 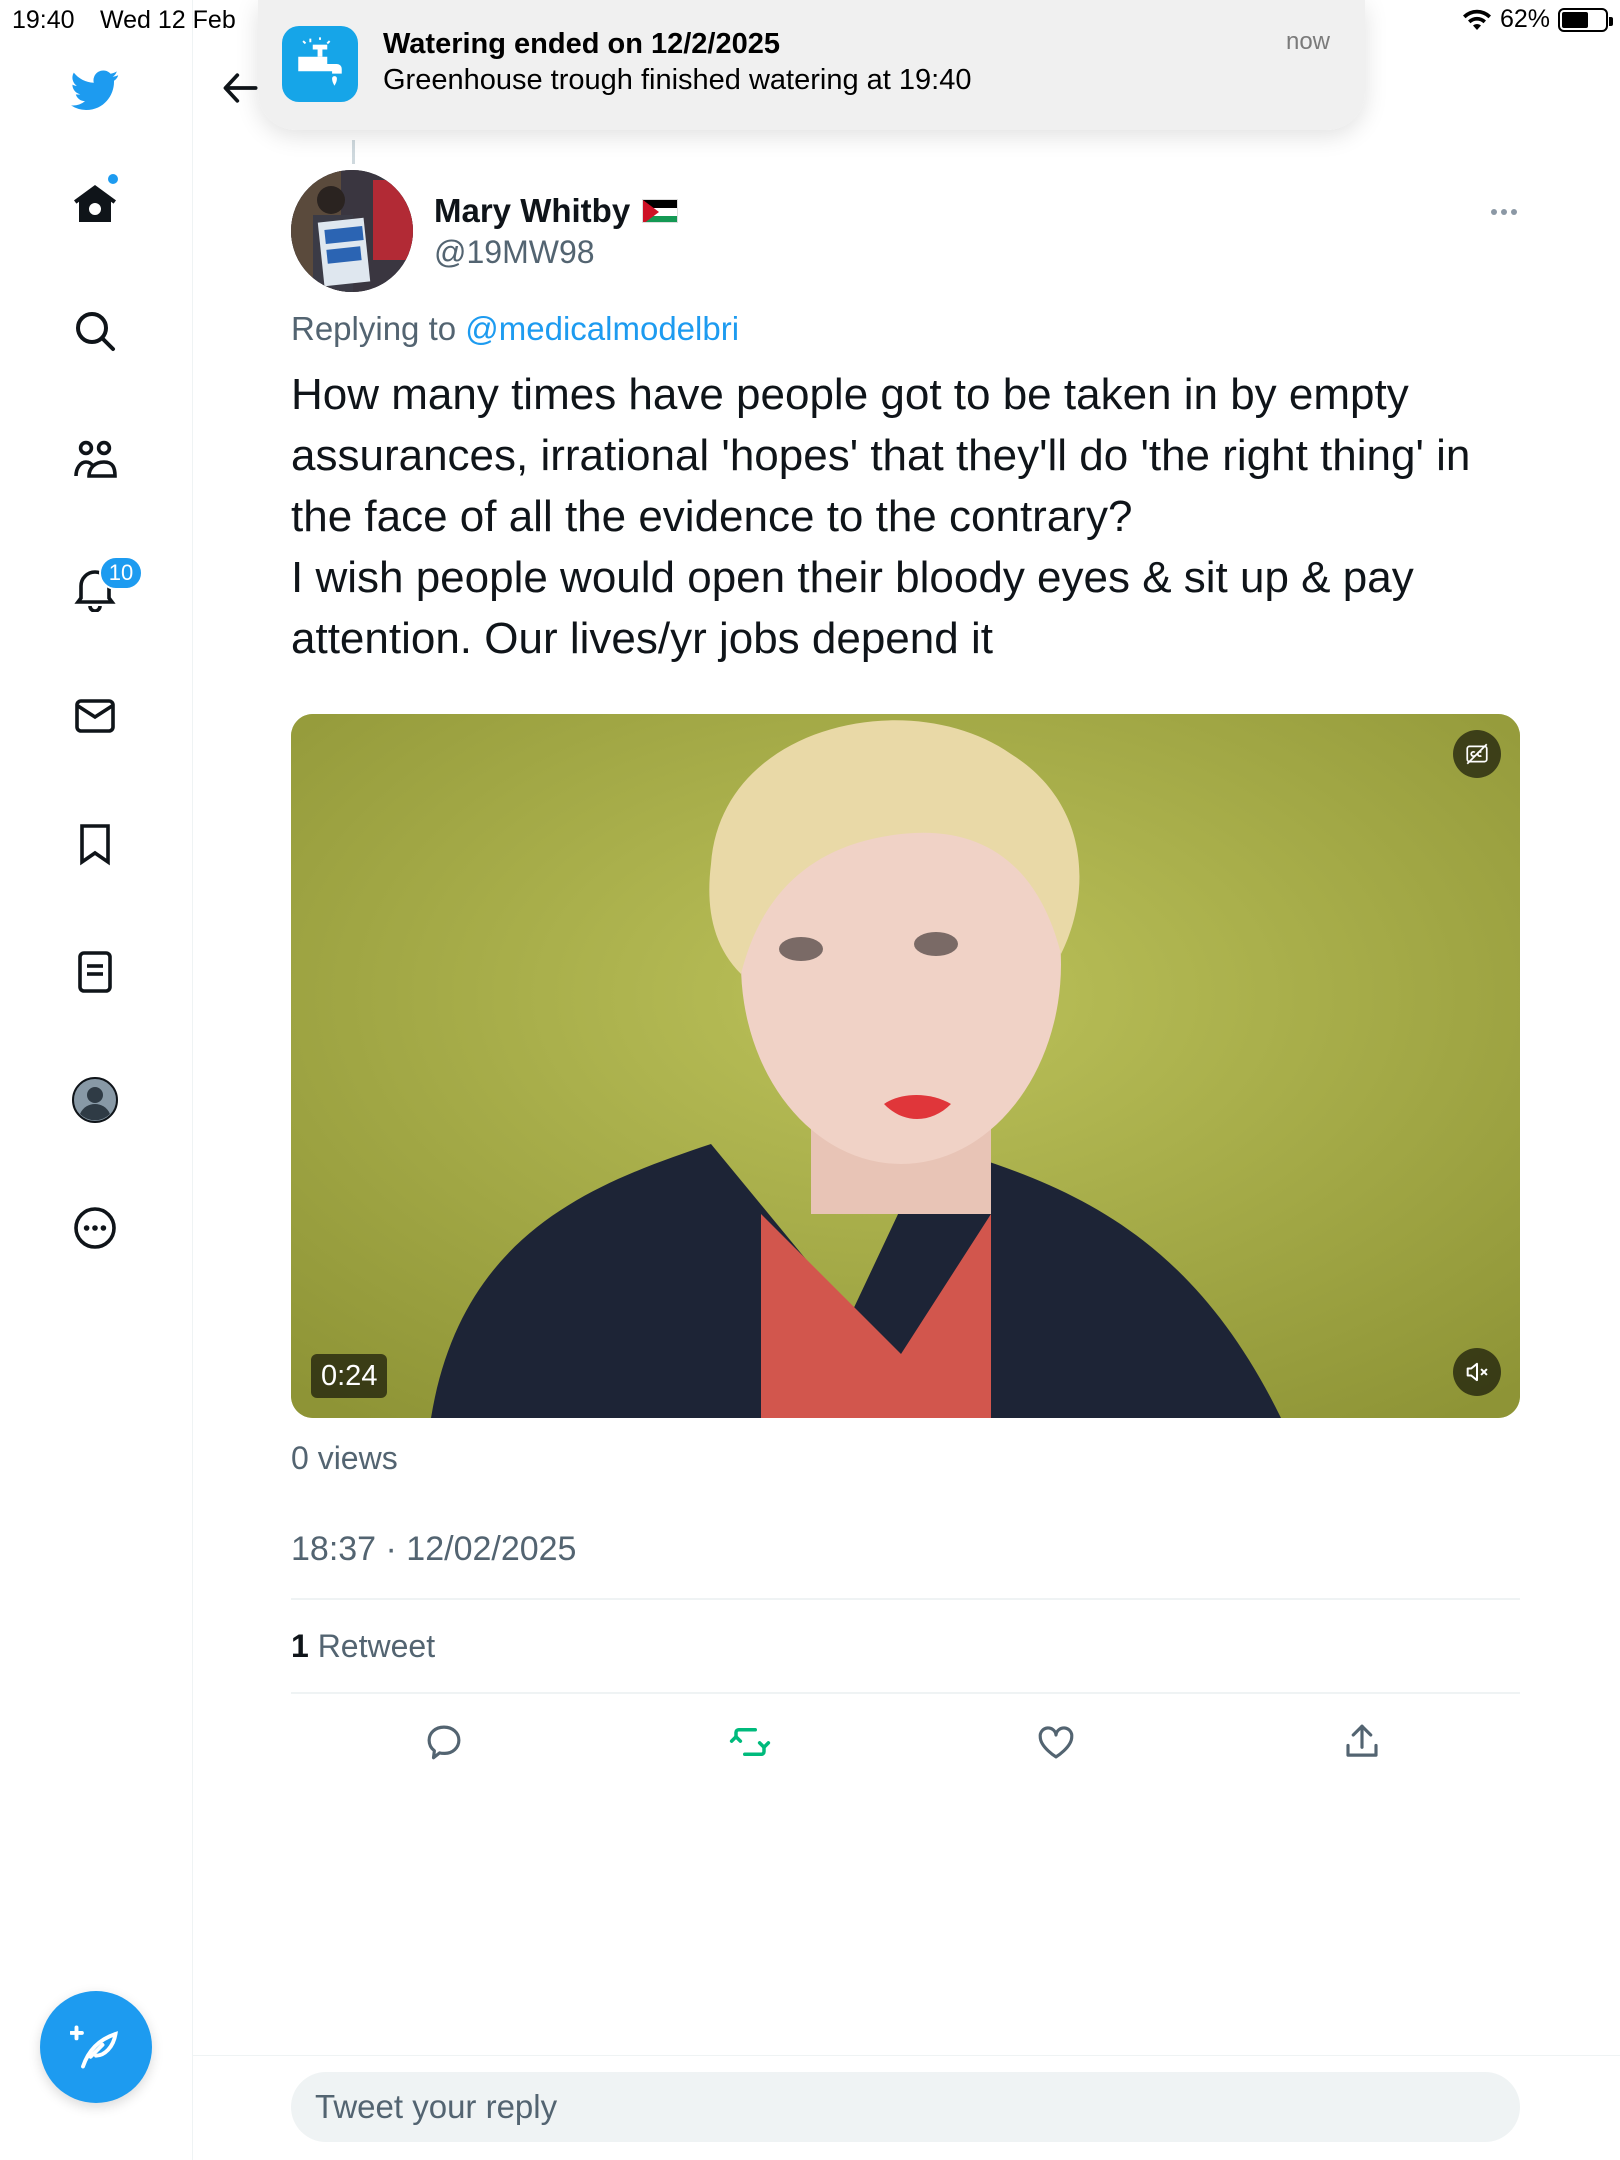 I want to click on retweet-action-icon, so click(x=750, y=1742).